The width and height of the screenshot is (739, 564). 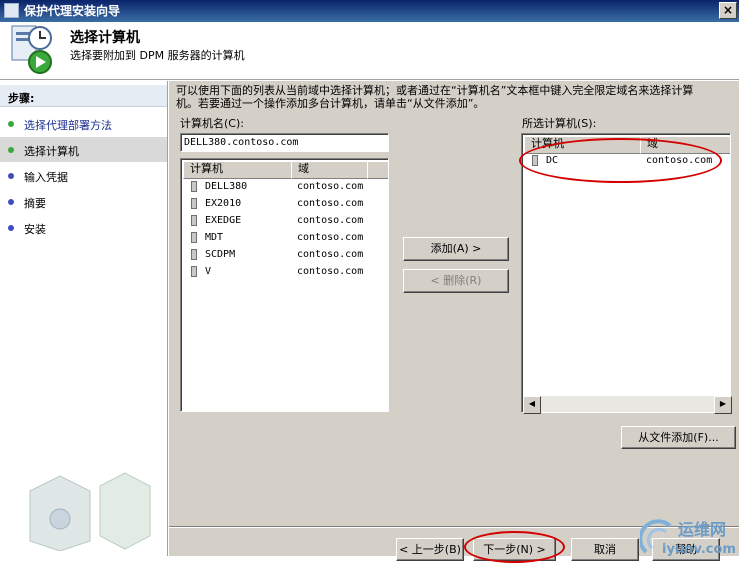 What do you see at coordinates (288, 186) in the screenshot?
I see `list-item: DELL380 contoso.com` at bounding box center [288, 186].